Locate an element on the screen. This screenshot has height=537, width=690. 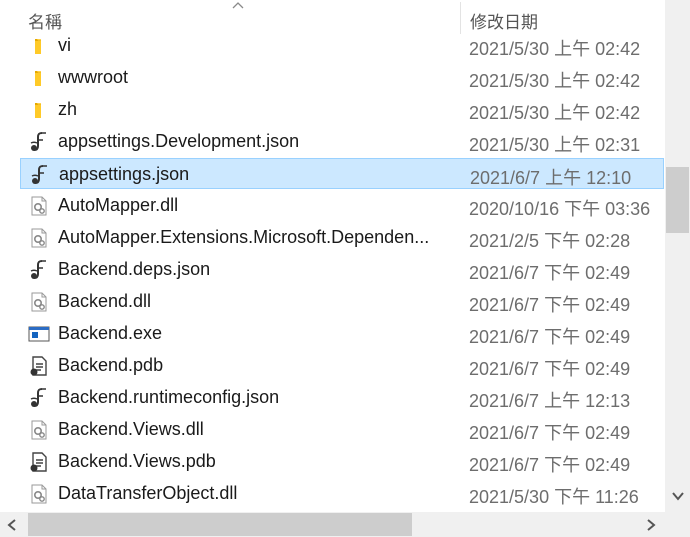
file-row: Backend.exe 2021/6/7 下午 02:49 is located at coordinates (342, 333).